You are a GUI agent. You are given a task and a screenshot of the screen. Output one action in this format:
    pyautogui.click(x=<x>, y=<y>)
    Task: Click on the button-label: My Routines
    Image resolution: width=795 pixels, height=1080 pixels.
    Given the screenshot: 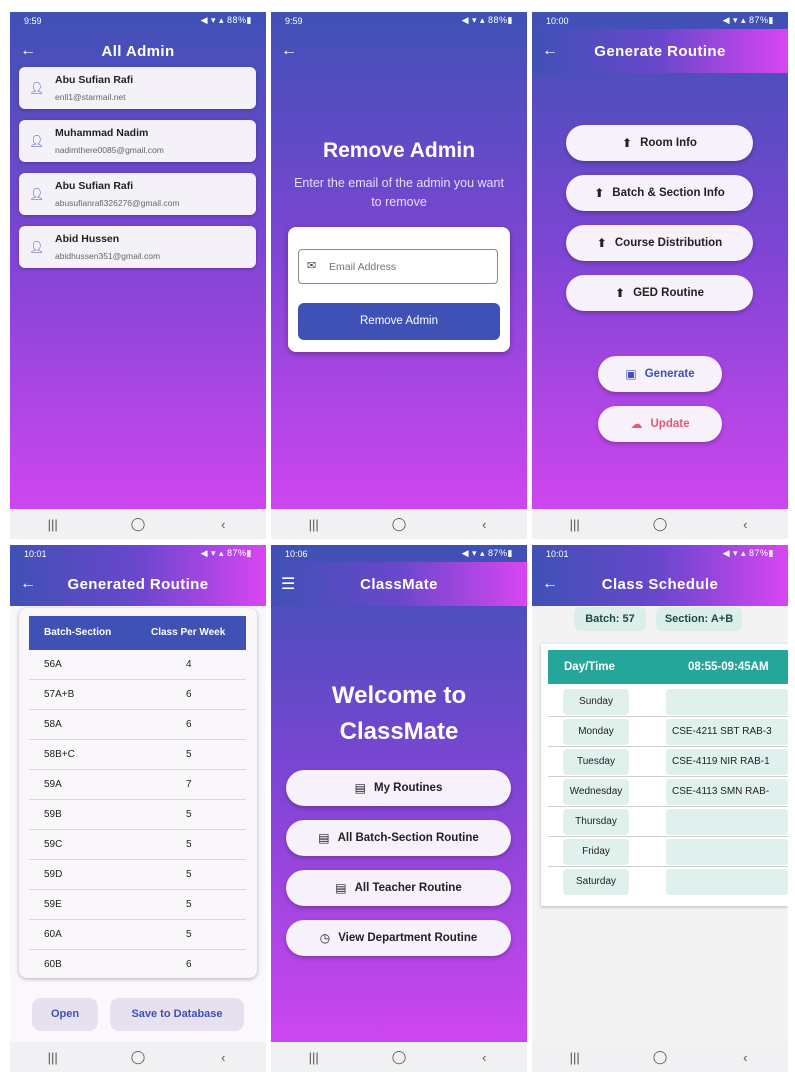 What is the action you would take?
    pyautogui.click(x=408, y=788)
    